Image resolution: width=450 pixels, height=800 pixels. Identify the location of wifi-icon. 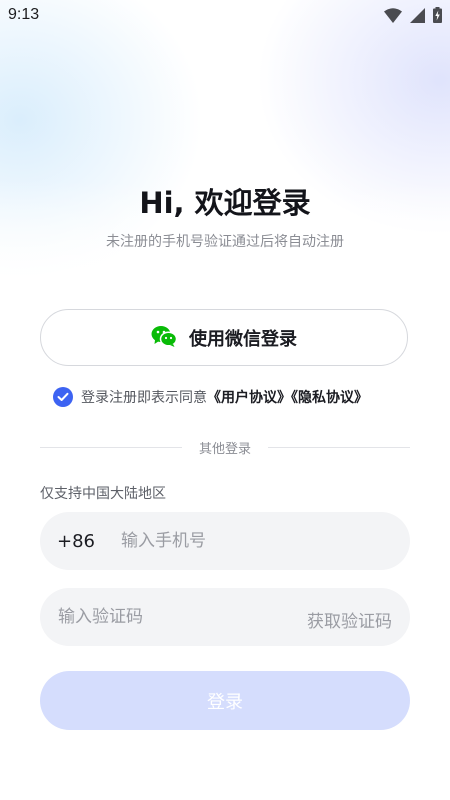
(393, 17).